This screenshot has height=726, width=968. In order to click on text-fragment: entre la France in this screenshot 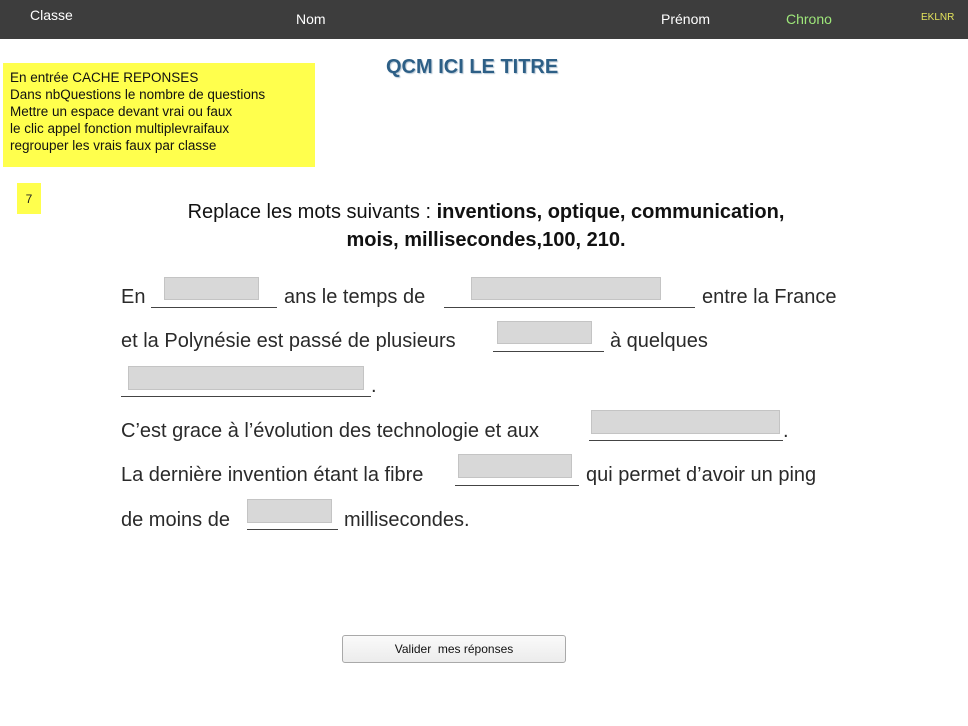, I will do `click(769, 297)`.